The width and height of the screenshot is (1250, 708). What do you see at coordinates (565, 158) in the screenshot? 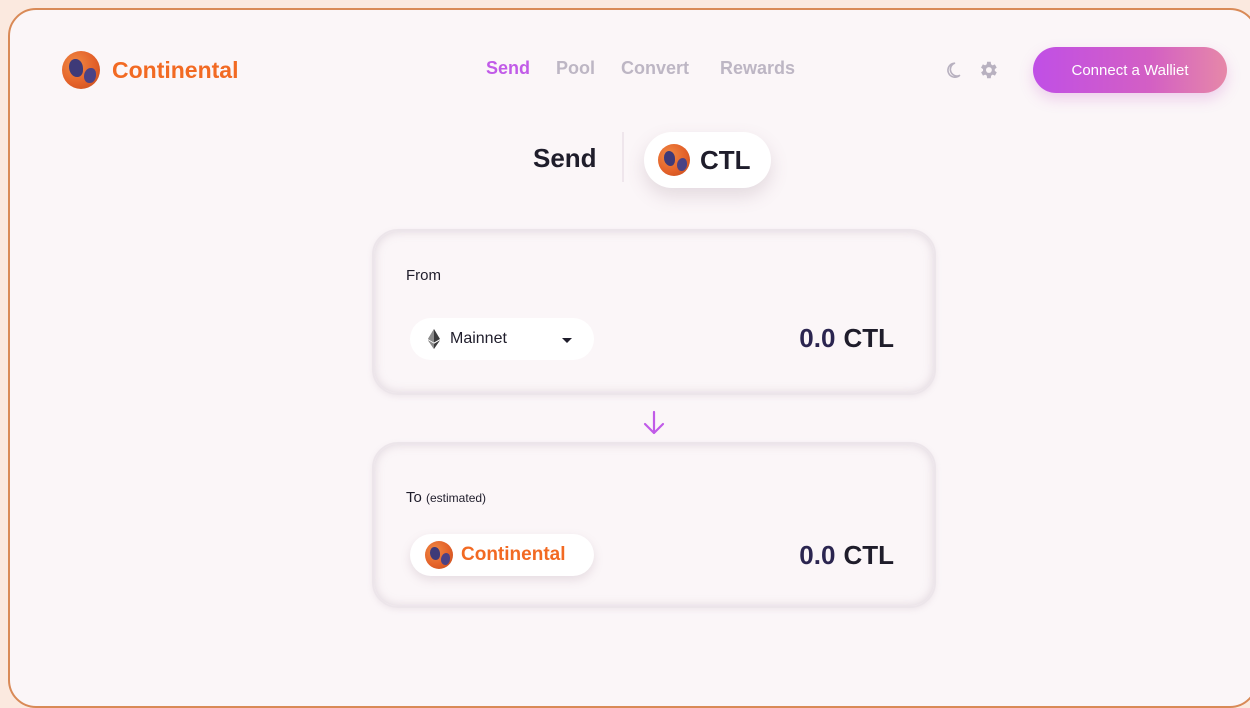
I see `page-title: Send` at bounding box center [565, 158].